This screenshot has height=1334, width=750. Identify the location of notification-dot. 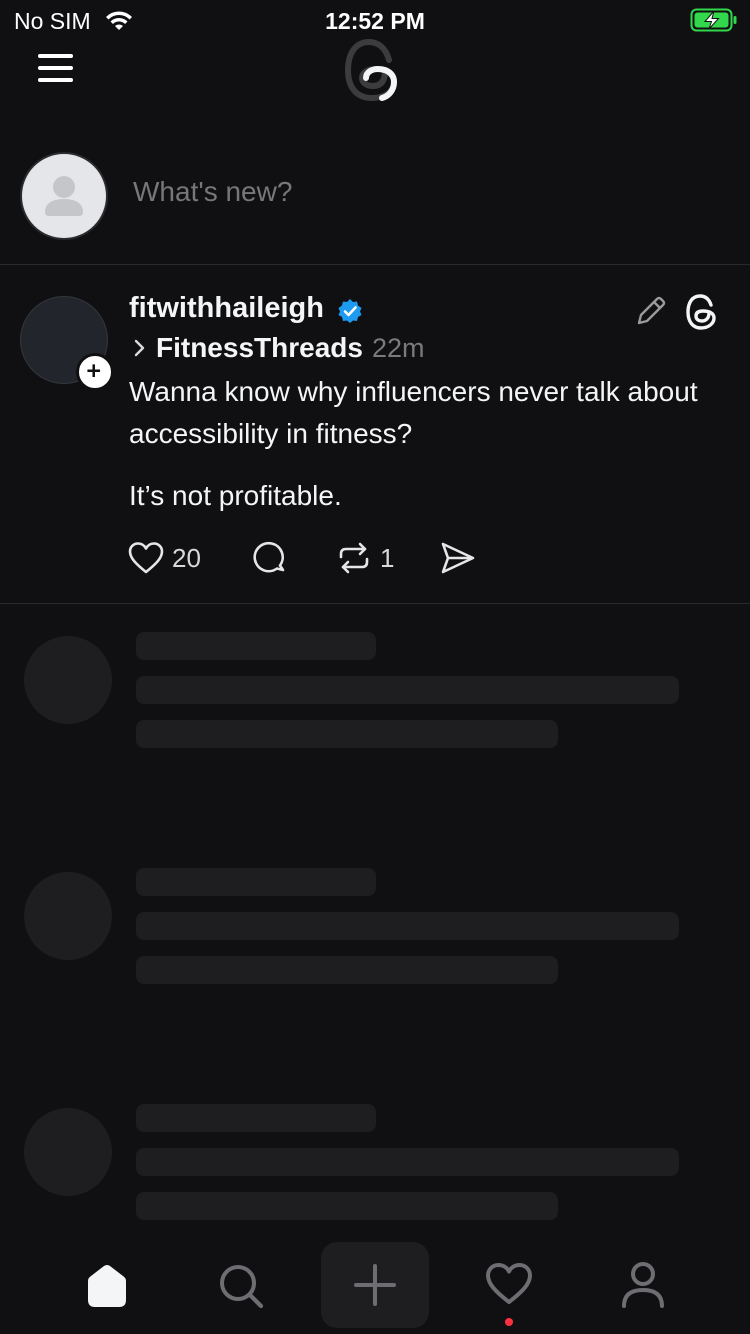
(509, 1322).